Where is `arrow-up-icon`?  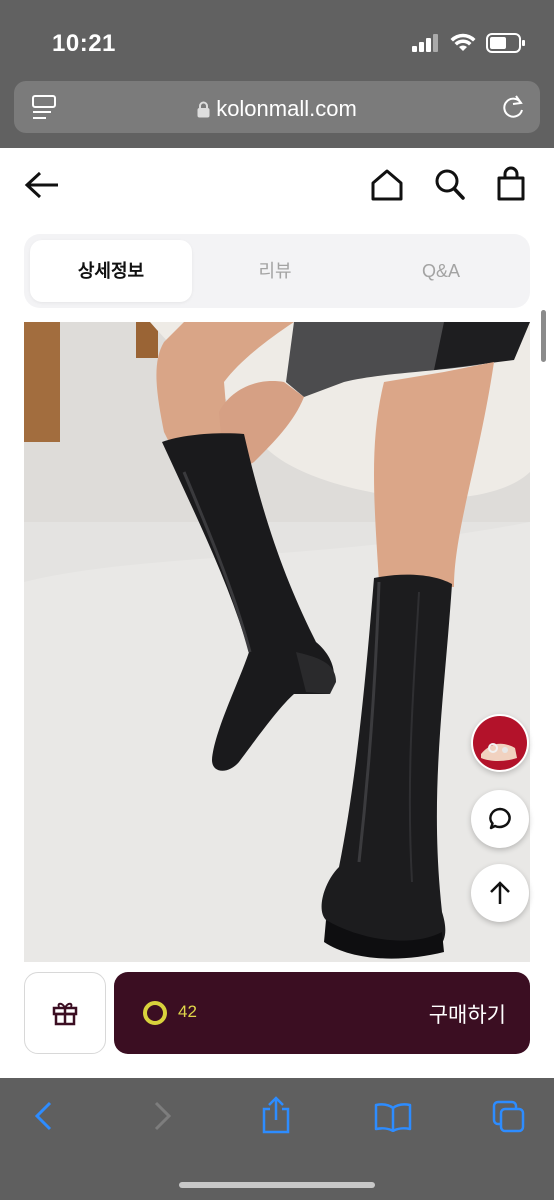 arrow-up-icon is located at coordinates (500, 892).